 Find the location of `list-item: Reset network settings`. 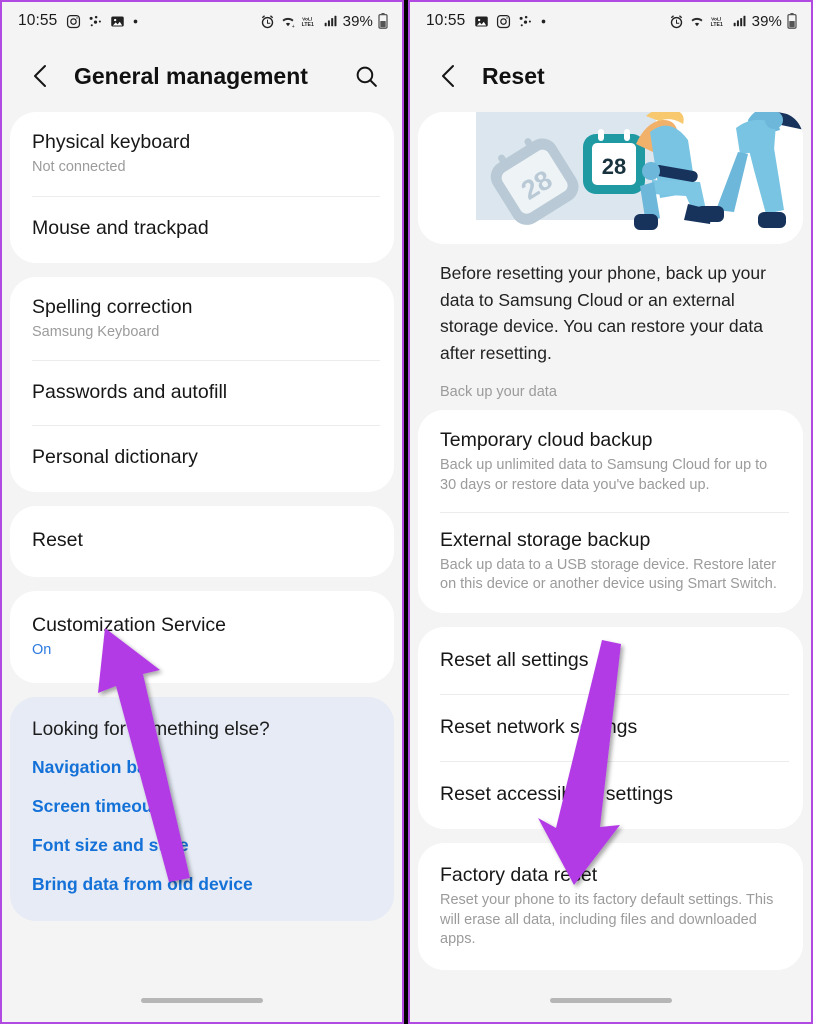

list-item: Reset network settings is located at coordinates (610, 727).